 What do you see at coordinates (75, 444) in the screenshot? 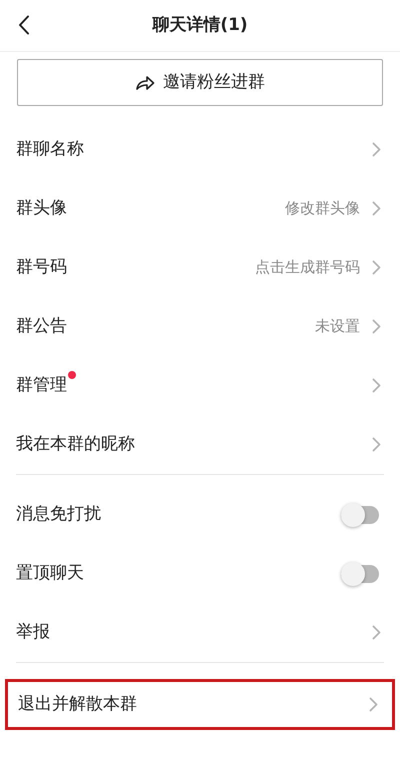
I see `row-label: 我在本群的昵称` at bounding box center [75, 444].